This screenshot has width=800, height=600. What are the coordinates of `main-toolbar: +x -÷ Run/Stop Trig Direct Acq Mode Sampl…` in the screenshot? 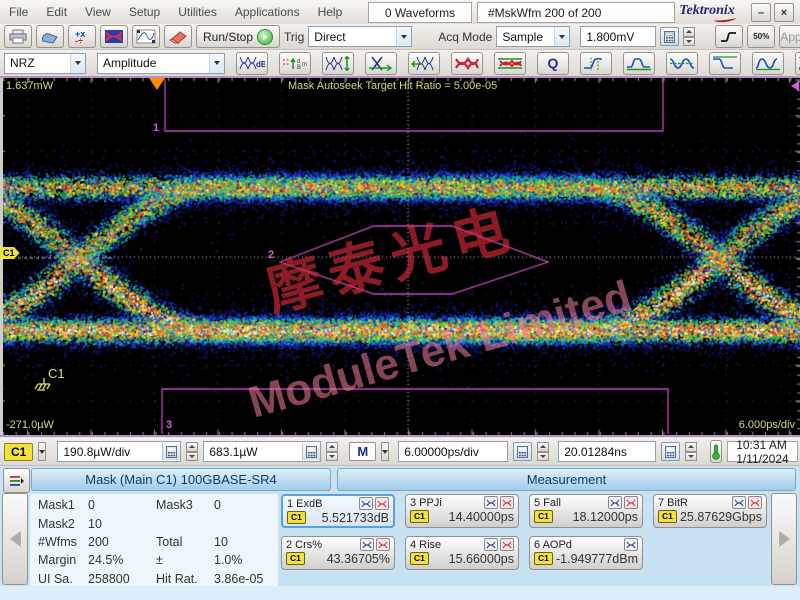 It's located at (400, 37).